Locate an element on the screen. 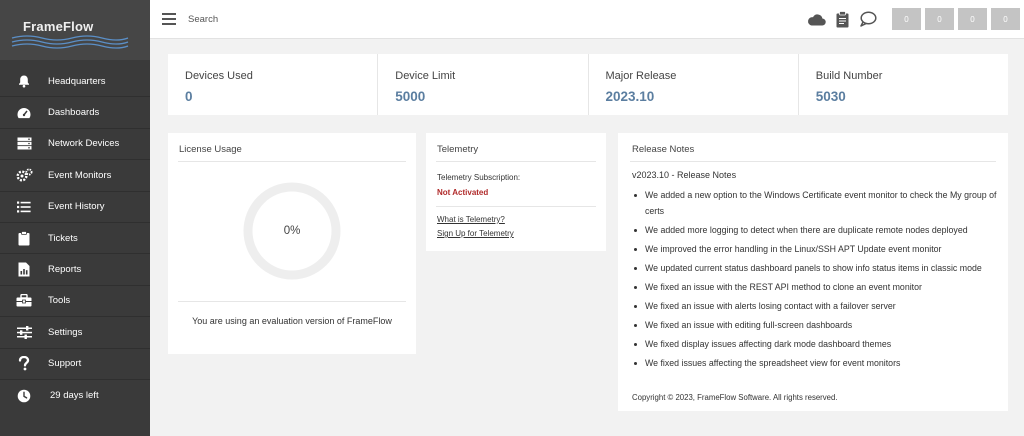  sidebar-item-label: Event Monitors is located at coordinates (80, 175).